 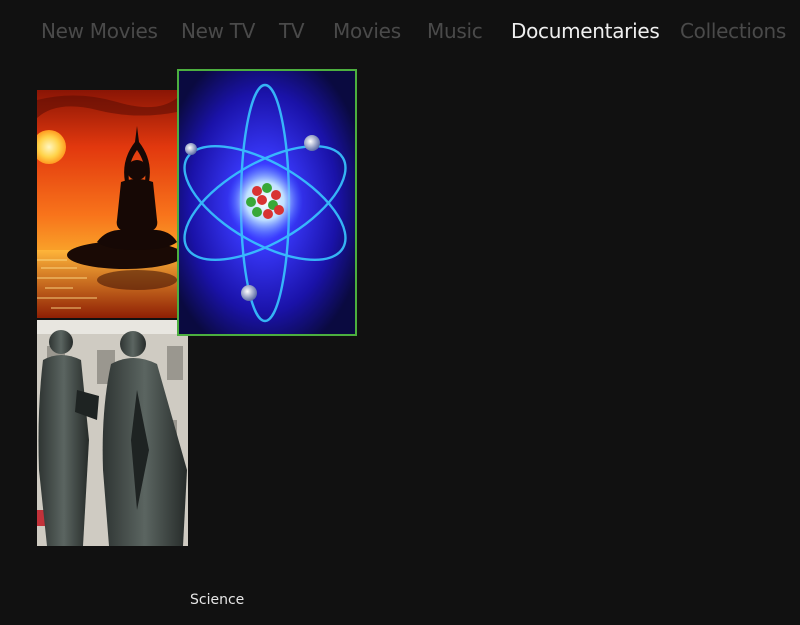 What do you see at coordinates (455, 31) in the screenshot?
I see `nav-tab-music: Music` at bounding box center [455, 31].